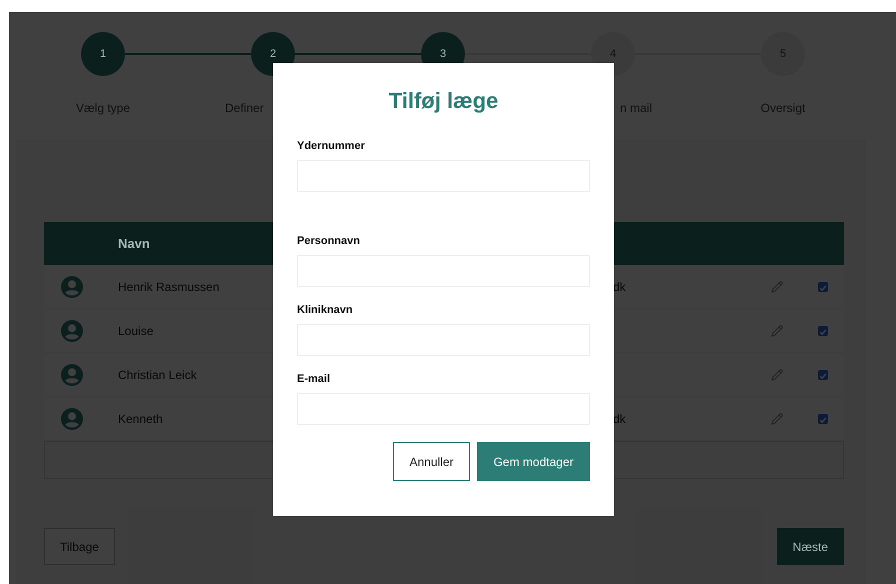 The width and height of the screenshot is (896, 584). Describe the element at coordinates (140, 419) in the screenshot. I see `table-cell: Kenneth` at that location.